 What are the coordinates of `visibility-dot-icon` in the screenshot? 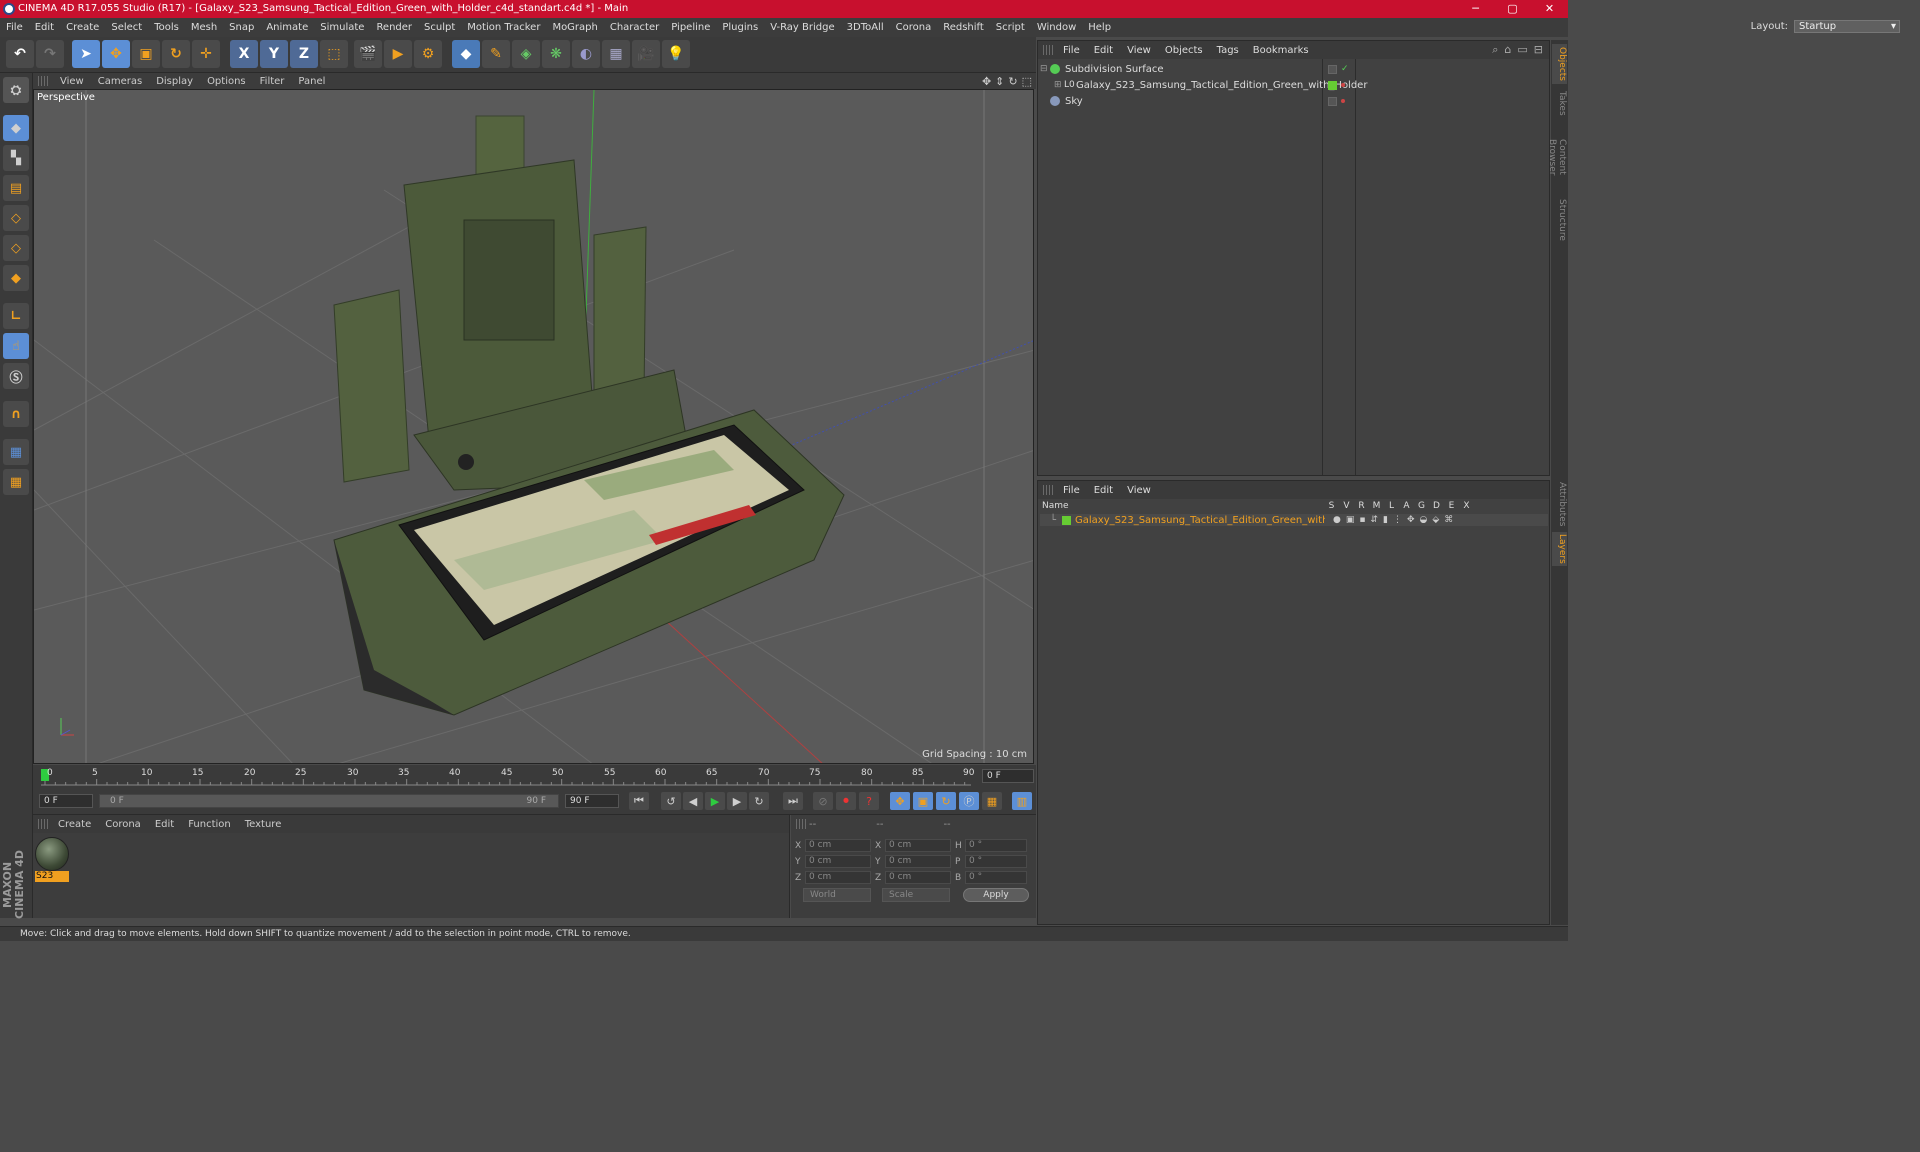 It's located at (1343, 85).